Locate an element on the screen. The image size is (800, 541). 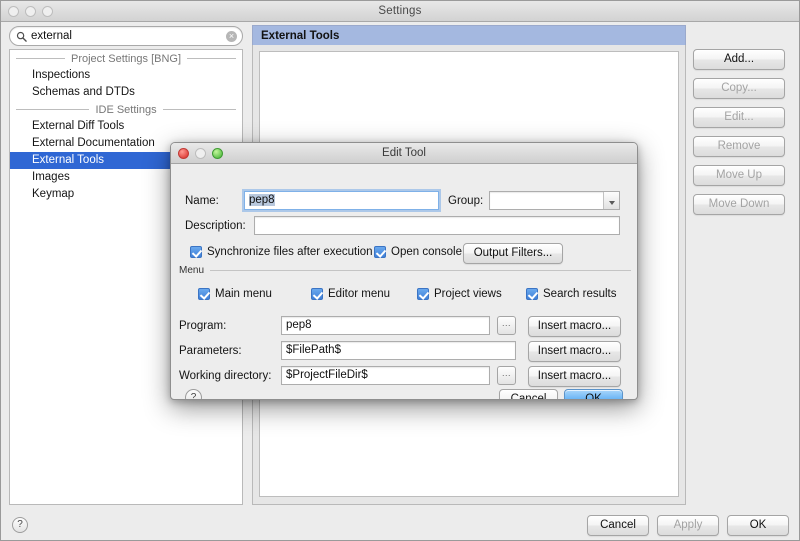
synchronize-files-label: Synchronize files after execution is located at coordinates (290, 252).